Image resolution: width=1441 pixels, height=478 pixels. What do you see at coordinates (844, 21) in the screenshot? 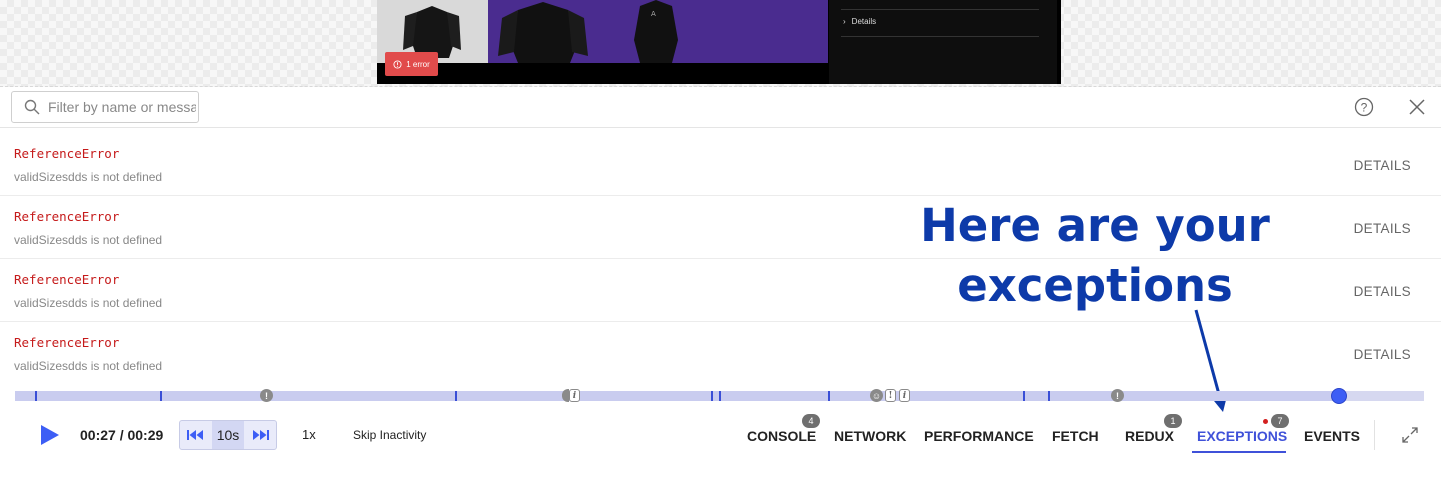
I see `chevron-right-icon: ›` at bounding box center [844, 21].